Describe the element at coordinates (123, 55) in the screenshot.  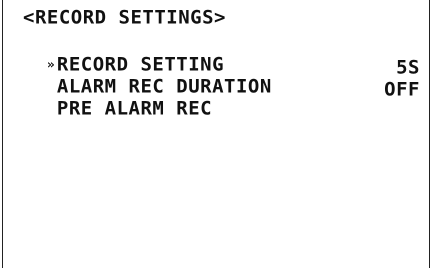
I see `menu-item-record-setting: » RECORD SETTING` at that location.